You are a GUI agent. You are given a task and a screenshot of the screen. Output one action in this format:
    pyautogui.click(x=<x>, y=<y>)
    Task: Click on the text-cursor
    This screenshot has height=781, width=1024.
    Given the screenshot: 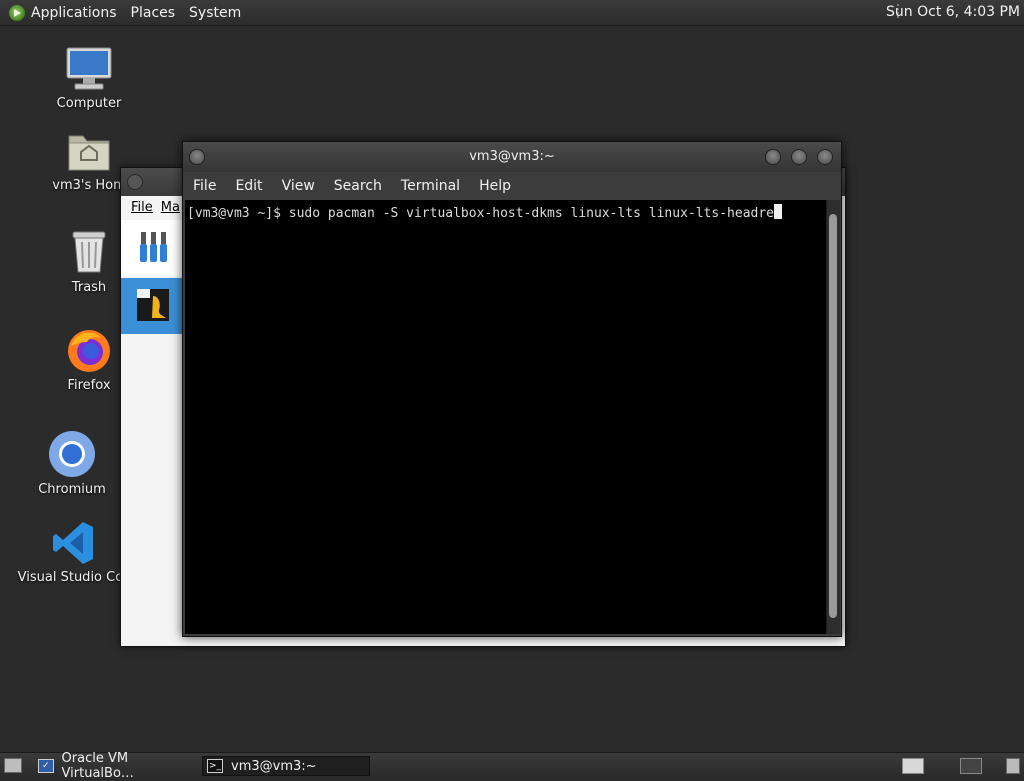 What is the action you would take?
    pyautogui.click(x=778, y=211)
    